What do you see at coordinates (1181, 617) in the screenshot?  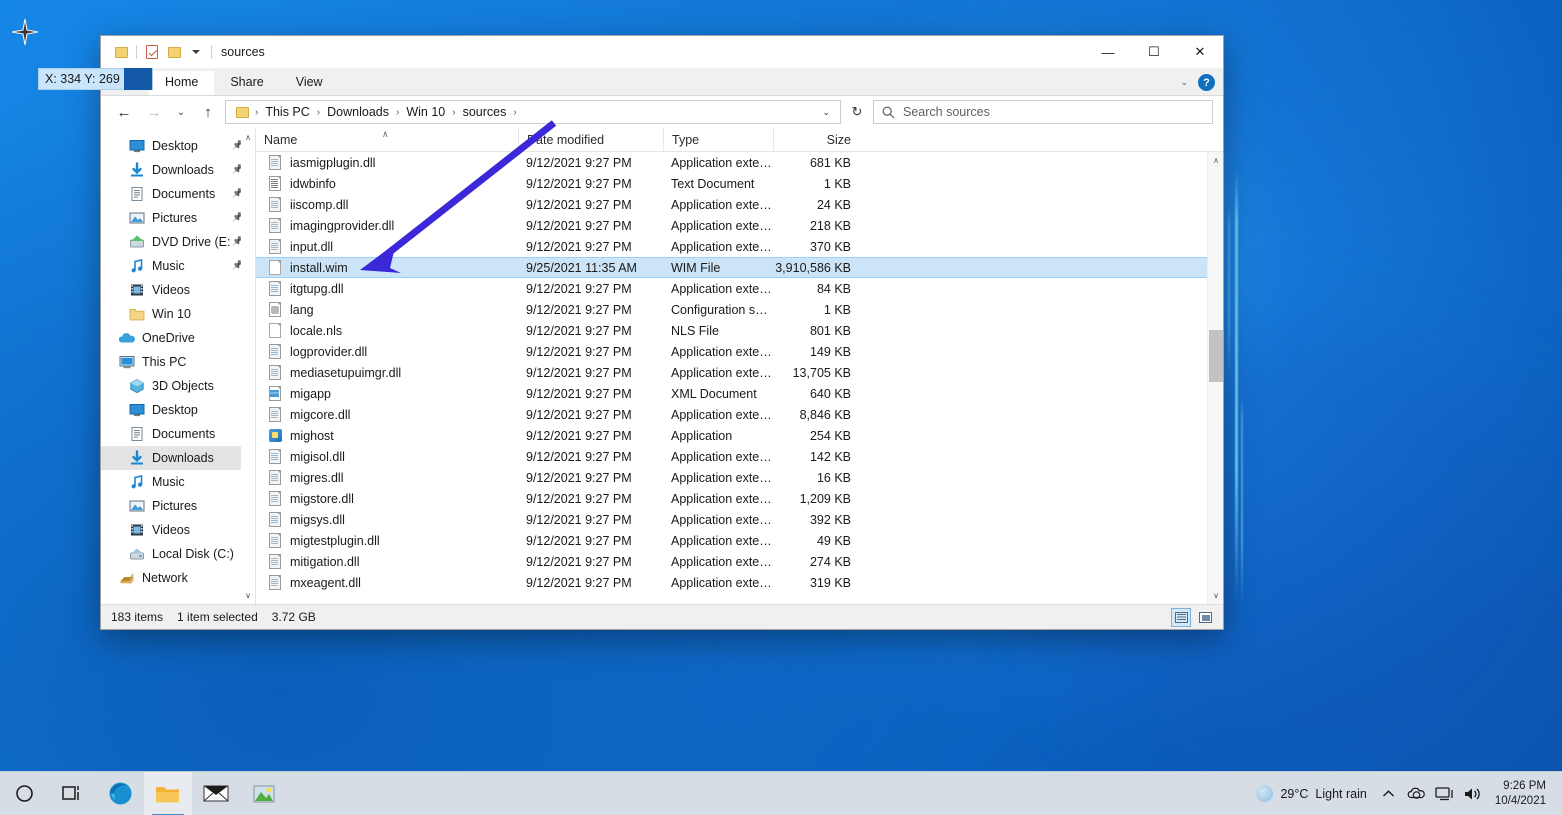 I see `details-view-icon` at bounding box center [1181, 617].